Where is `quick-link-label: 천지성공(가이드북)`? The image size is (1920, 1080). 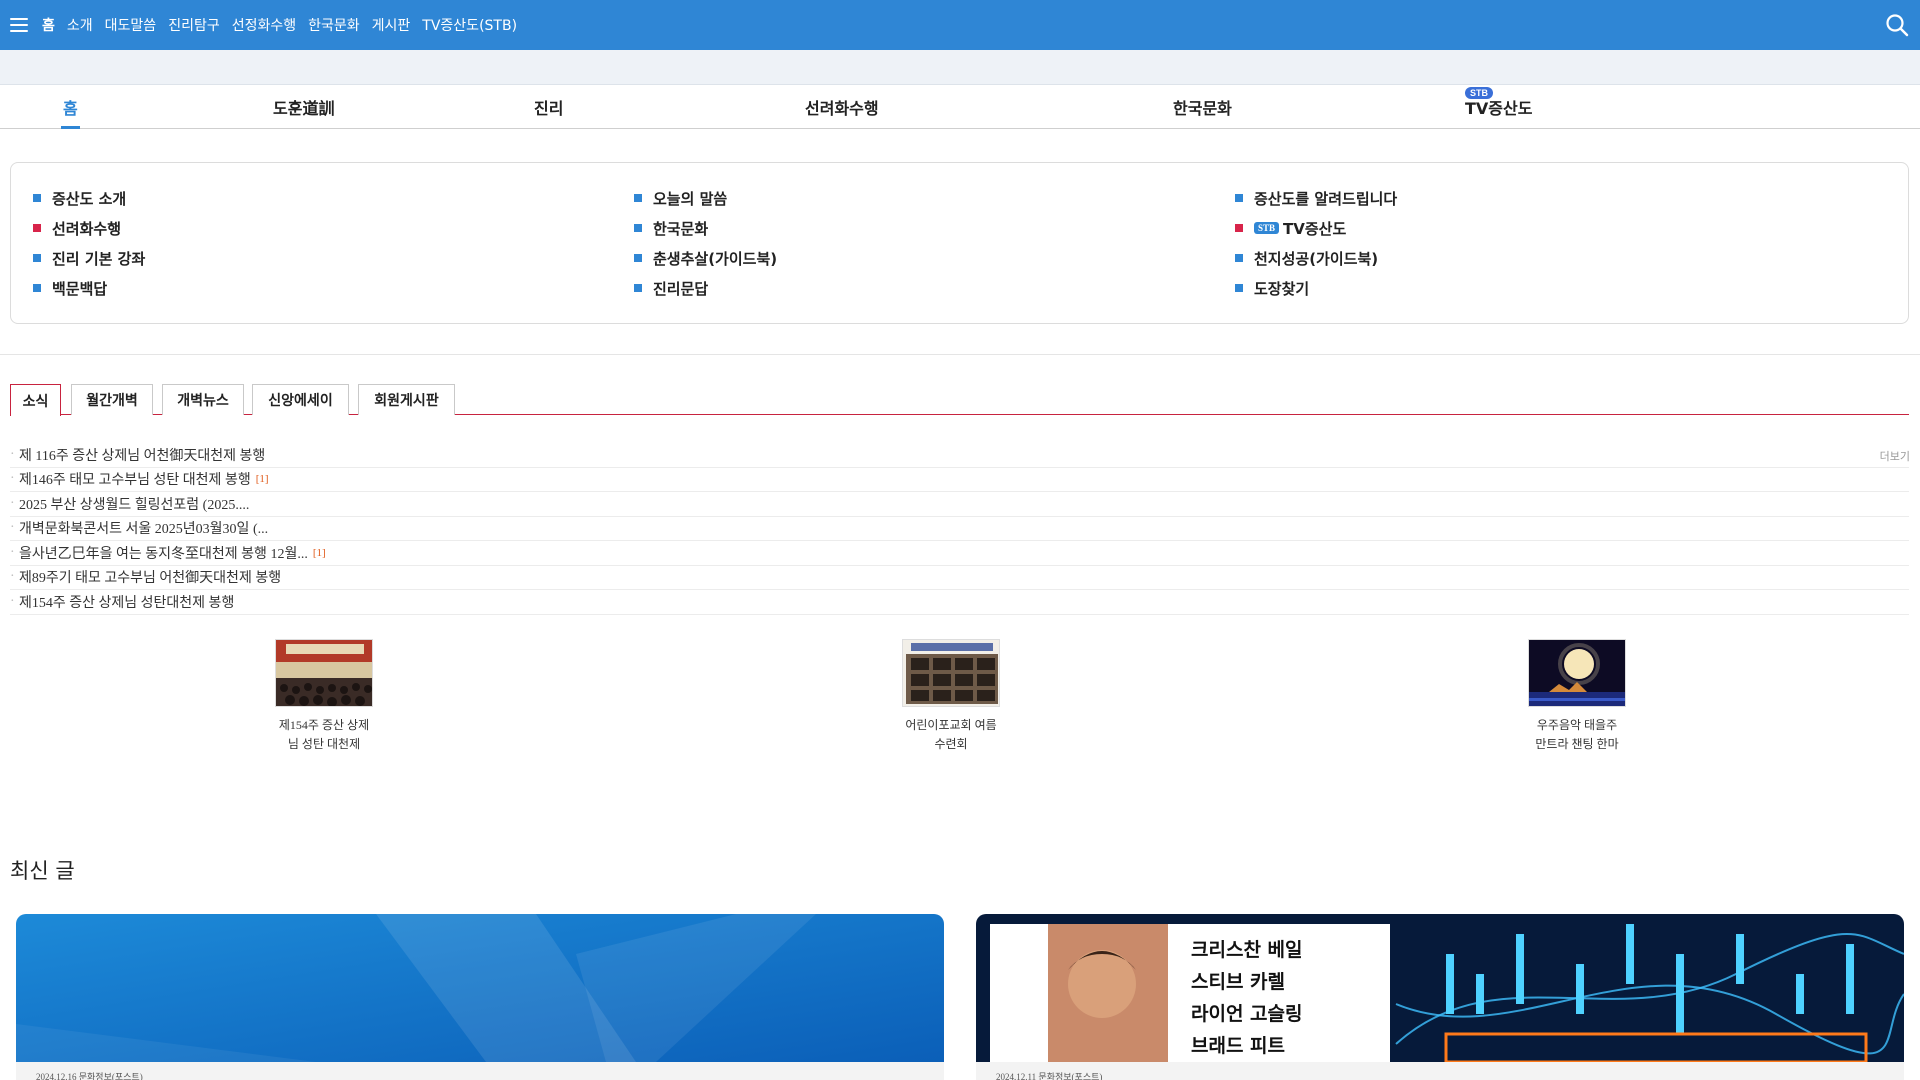 quick-link-label: 천지성공(가이드북) is located at coordinates (1316, 258).